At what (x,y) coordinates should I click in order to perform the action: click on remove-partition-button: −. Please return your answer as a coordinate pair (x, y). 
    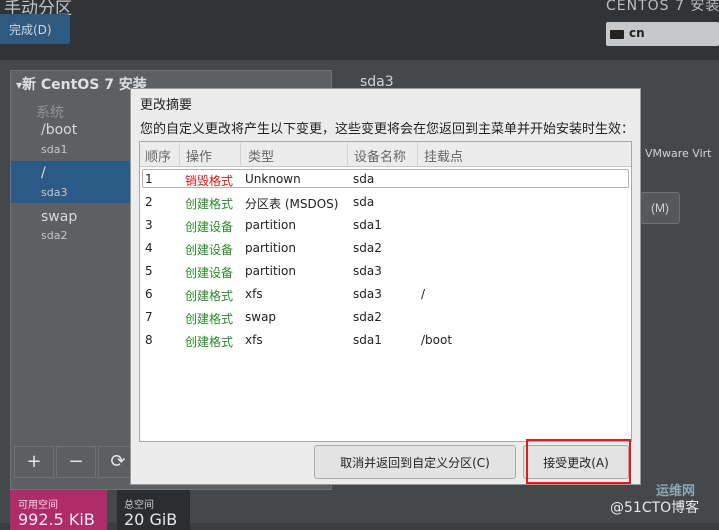
    Looking at the image, I should click on (76, 462).